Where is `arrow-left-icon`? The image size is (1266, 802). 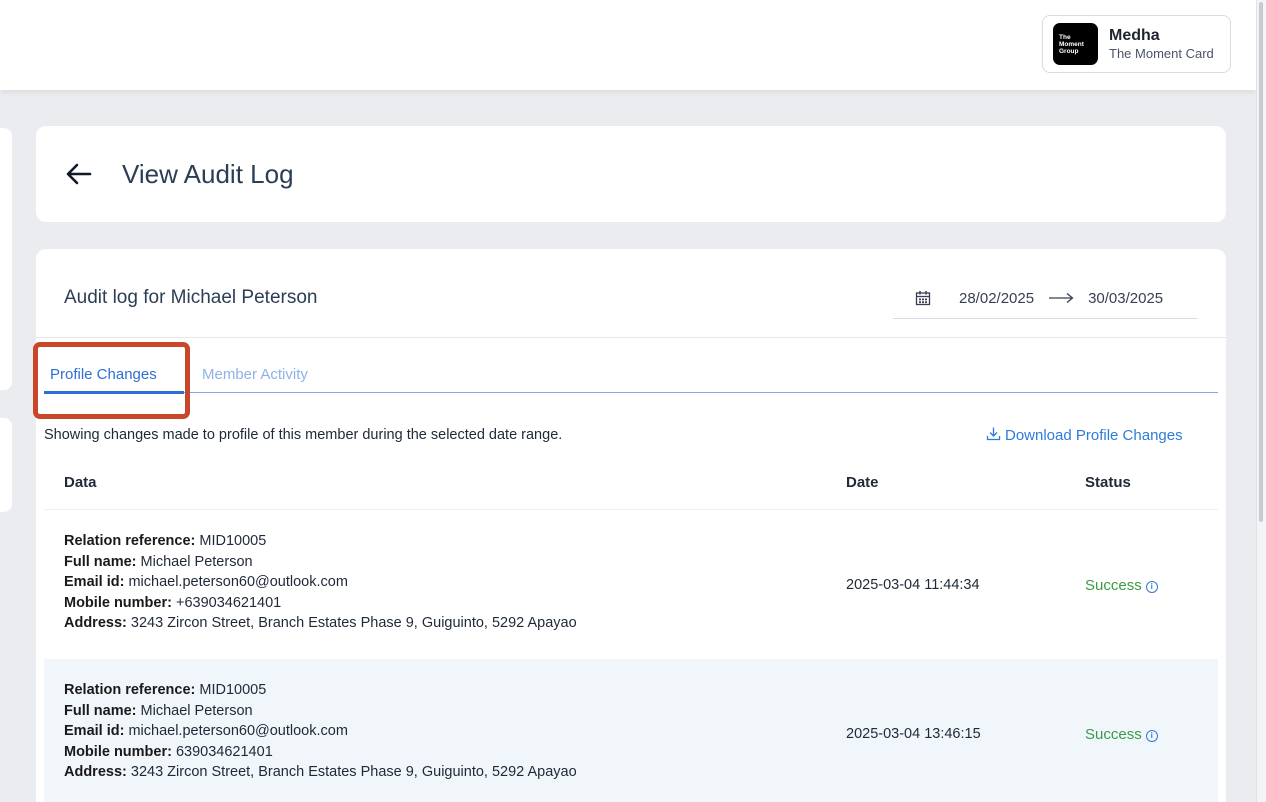 arrow-left-icon is located at coordinates (80, 175).